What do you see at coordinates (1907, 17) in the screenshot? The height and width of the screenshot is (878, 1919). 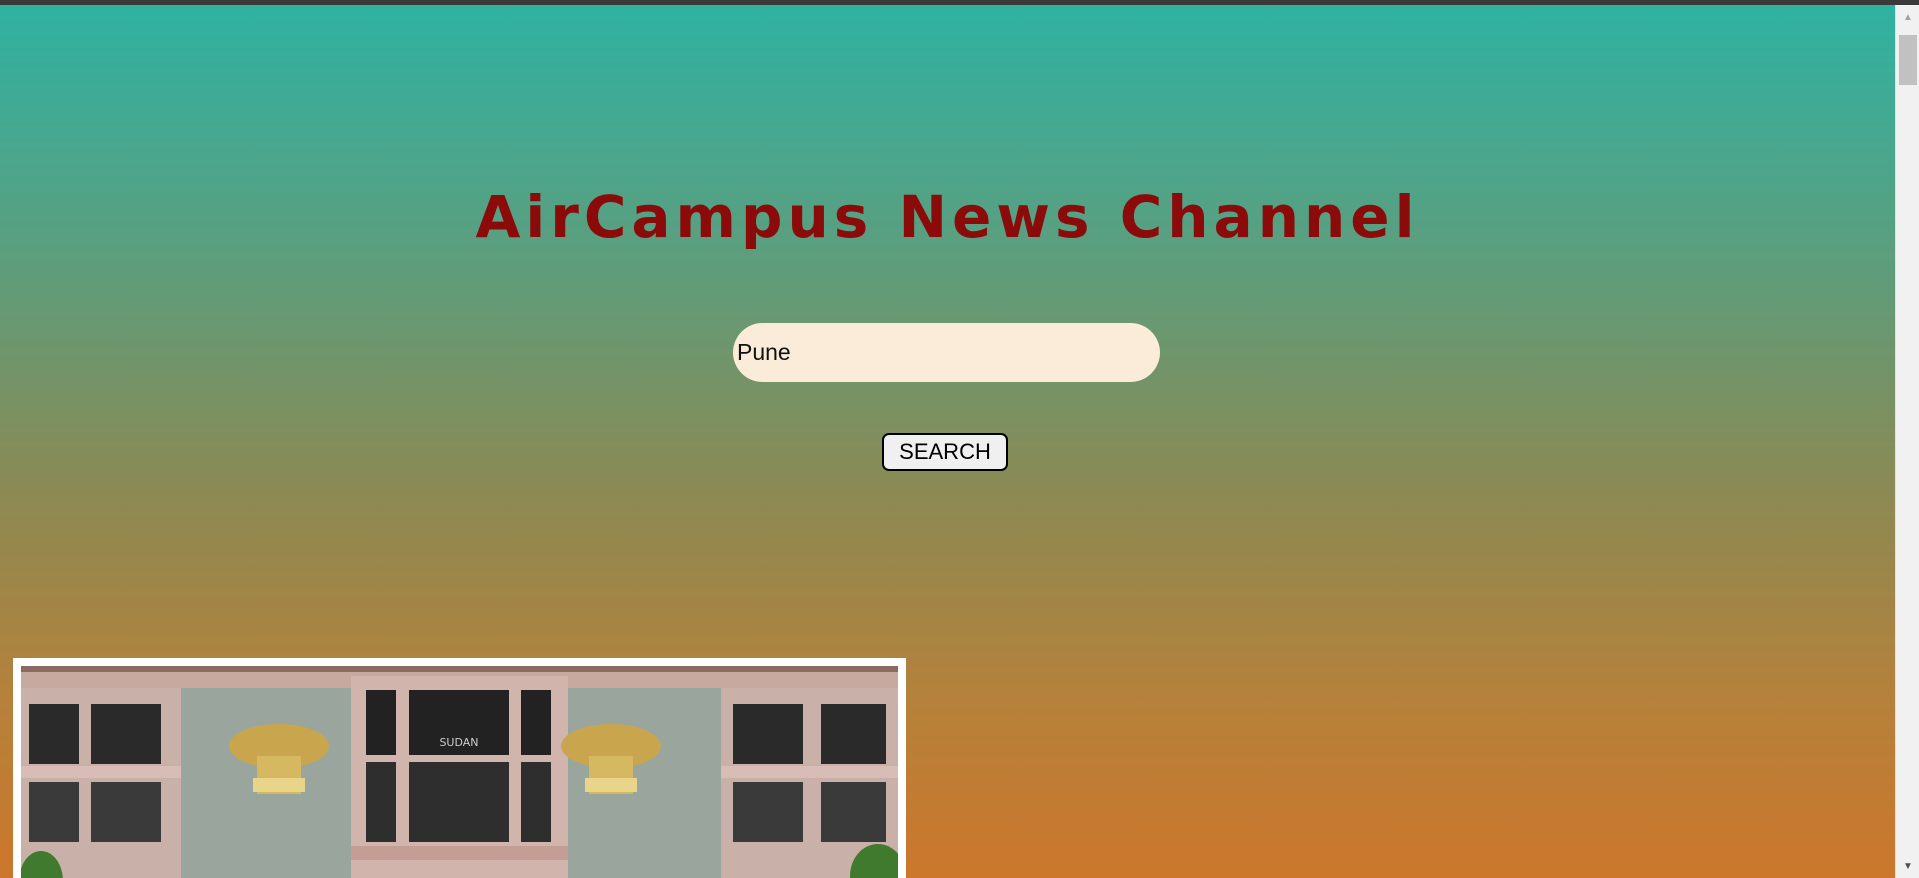 I see `scroll-up-icon: ▲` at bounding box center [1907, 17].